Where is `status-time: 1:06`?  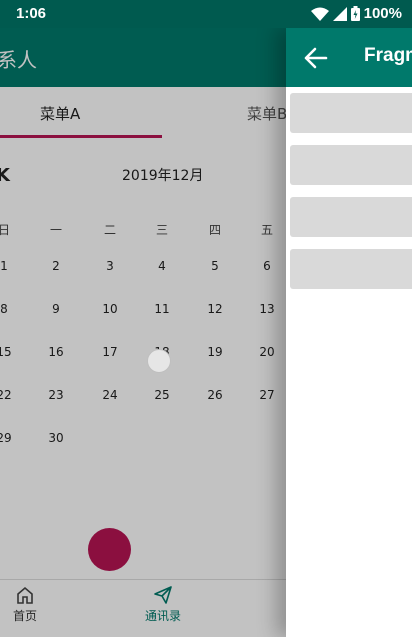 status-time: 1:06 is located at coordinates (31, 13).